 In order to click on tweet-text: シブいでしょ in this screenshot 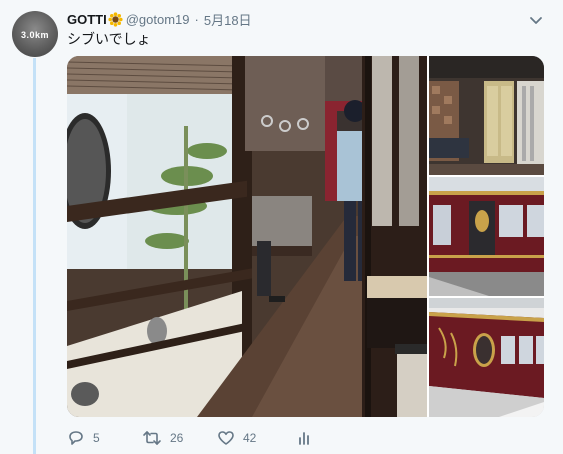, I will do `click(109, 39)`.